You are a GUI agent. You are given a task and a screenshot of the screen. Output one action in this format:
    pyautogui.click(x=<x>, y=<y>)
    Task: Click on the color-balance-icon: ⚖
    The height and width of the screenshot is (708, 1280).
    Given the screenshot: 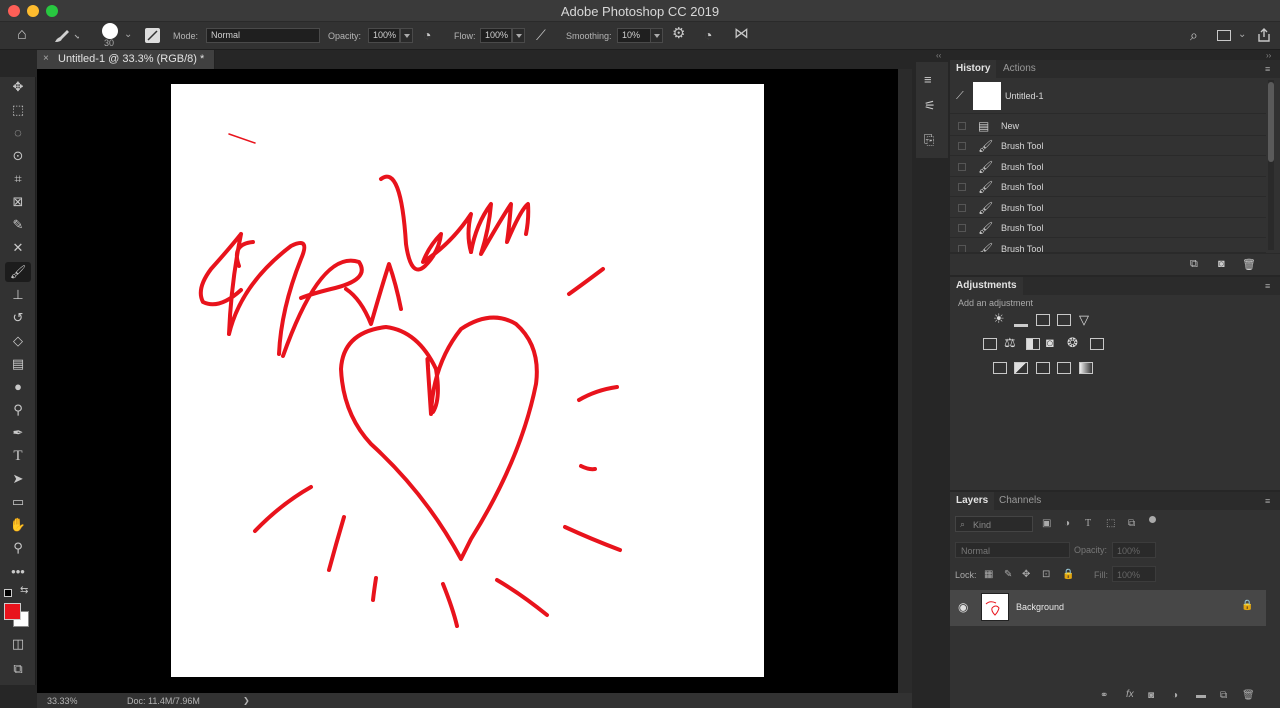 What is the action you would take?
    pyautogui.click(x=1010, y=343)
    